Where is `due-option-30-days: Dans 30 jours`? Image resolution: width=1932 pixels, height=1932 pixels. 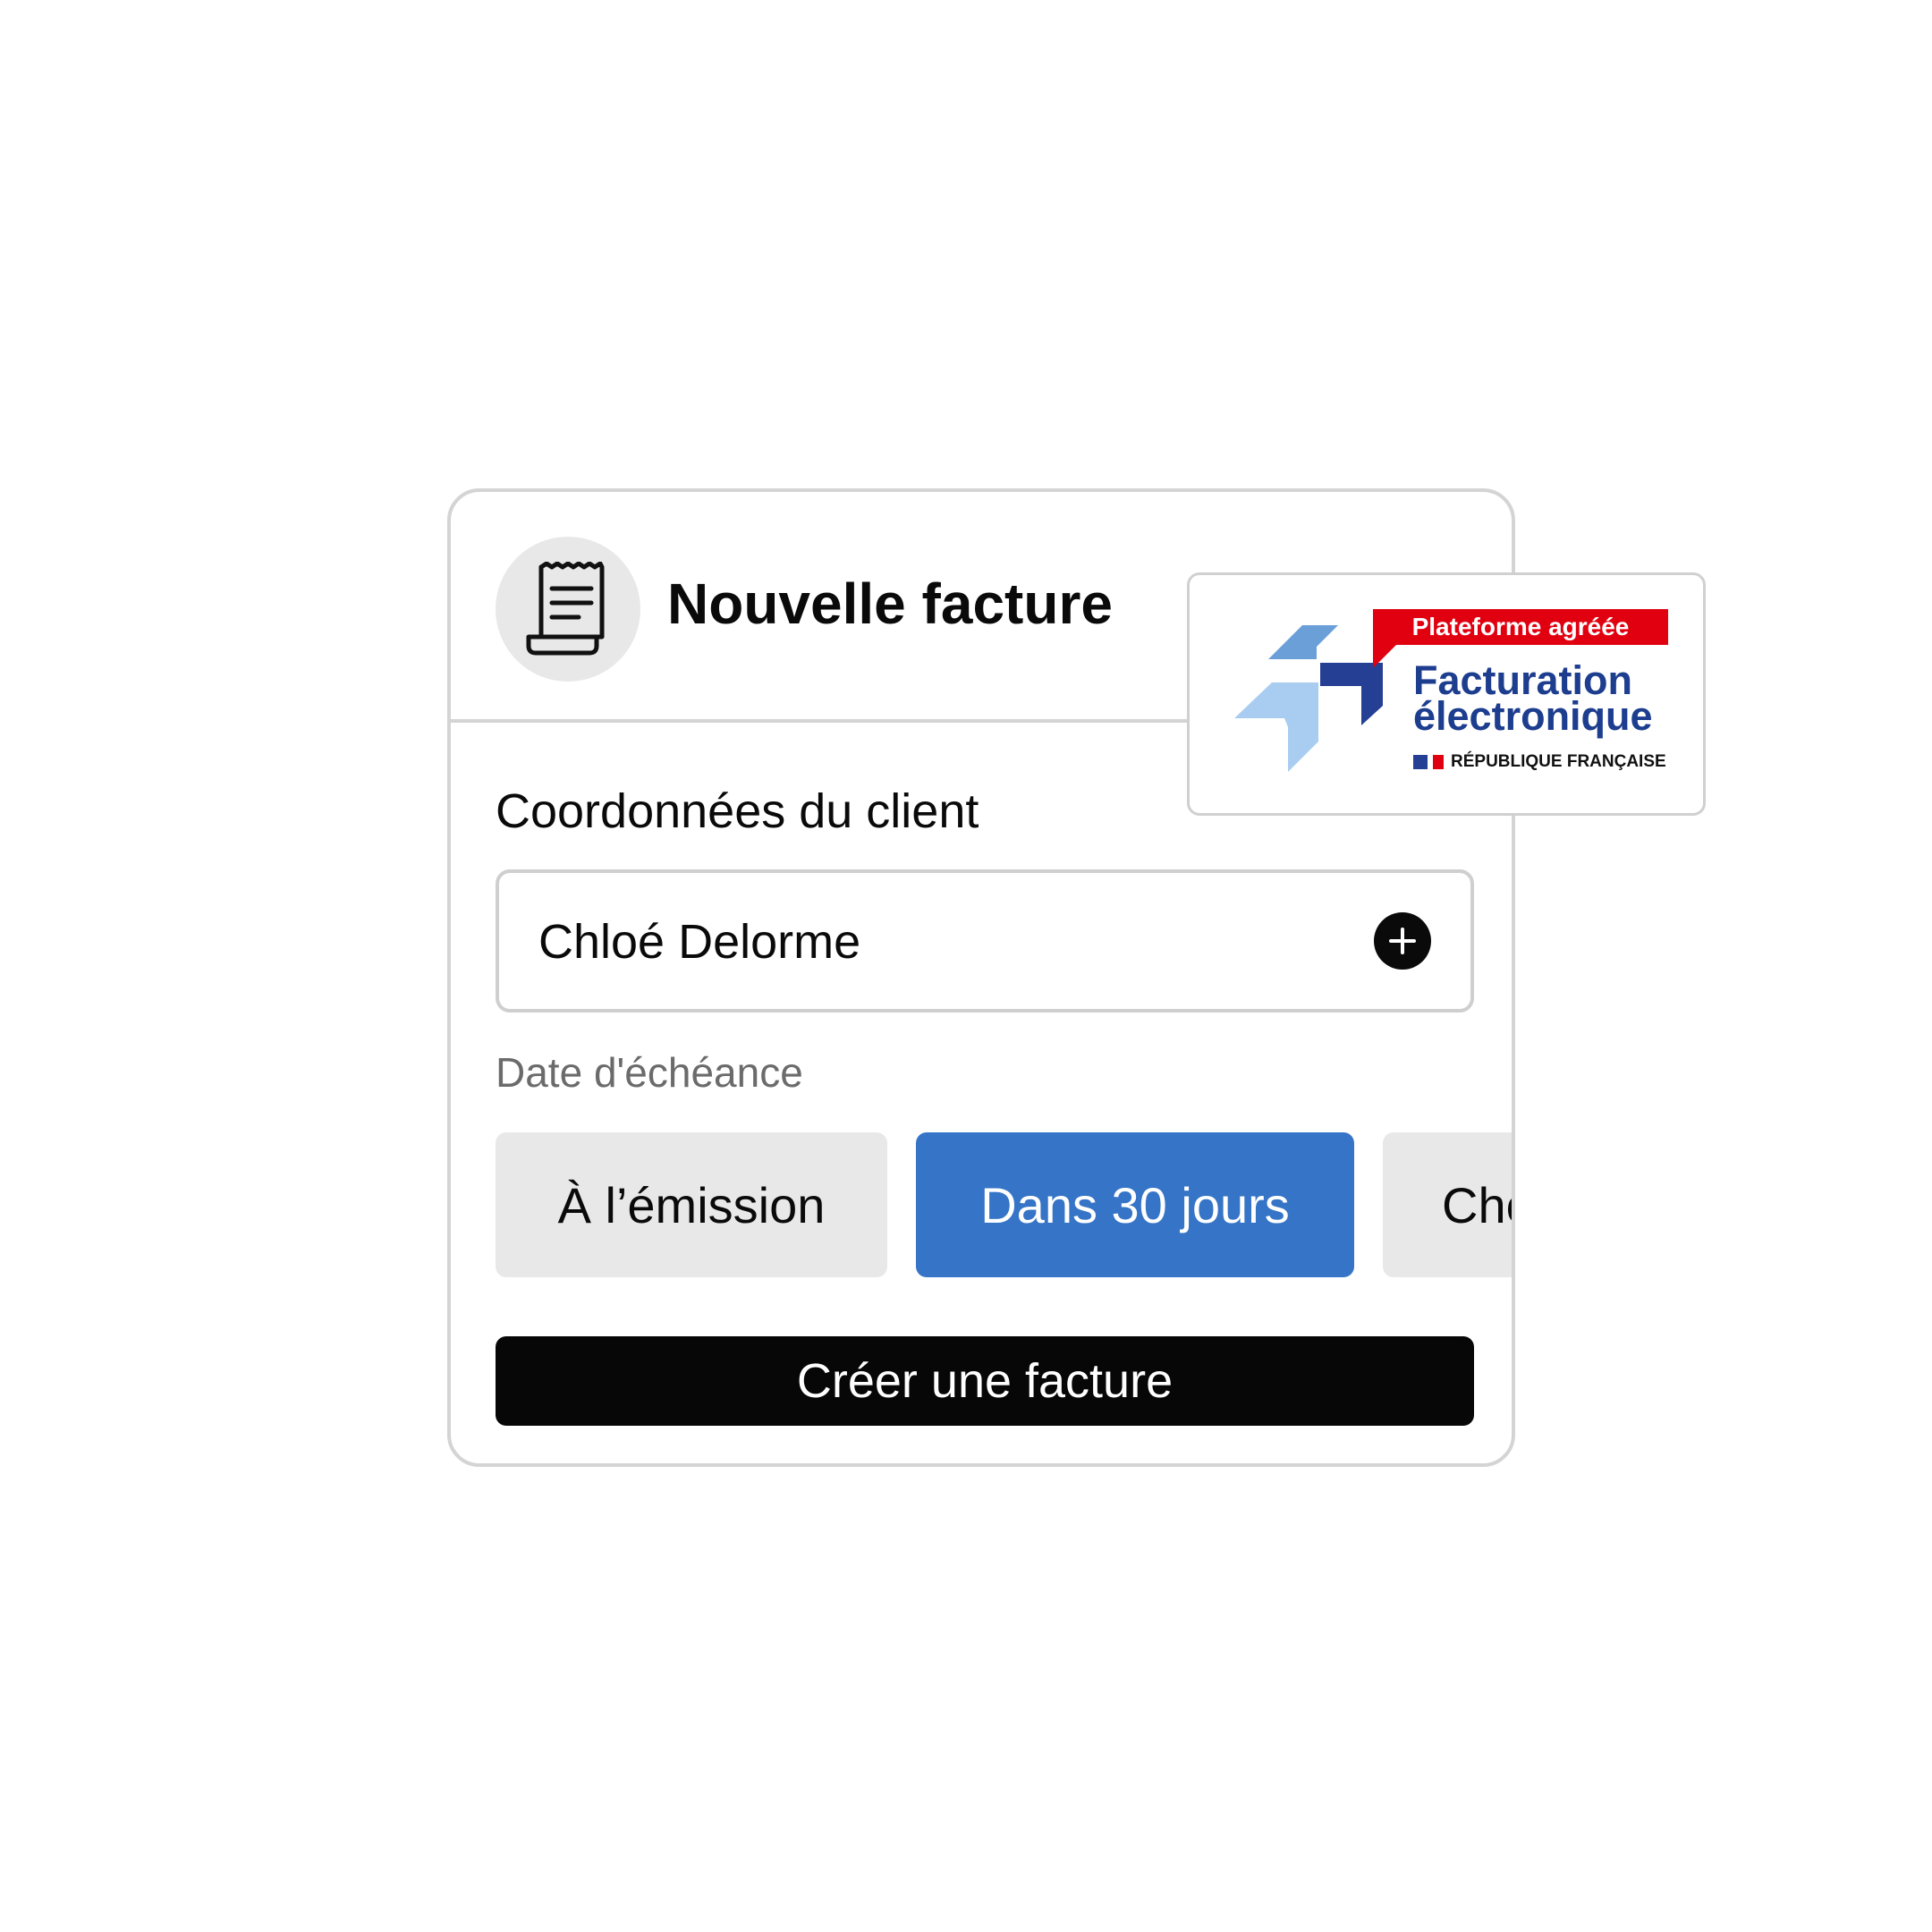 due-option-30-days: Dans 30 jours is located at coordinates (1135, 1204).